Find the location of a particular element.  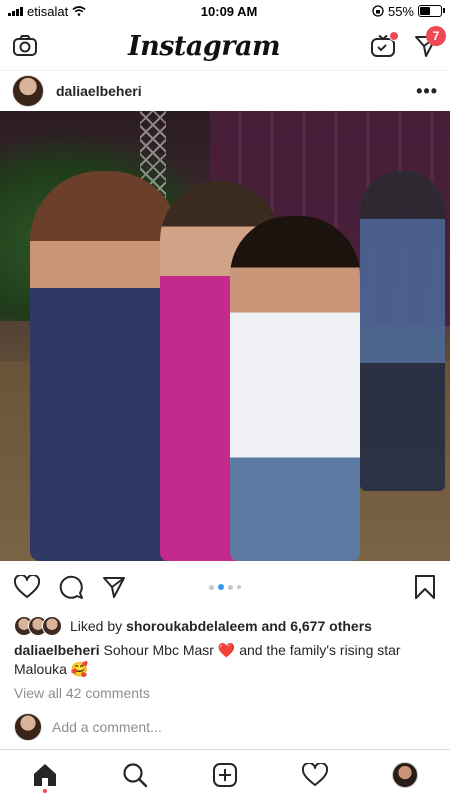

add-post-icon is located at coordinates (225, 775).